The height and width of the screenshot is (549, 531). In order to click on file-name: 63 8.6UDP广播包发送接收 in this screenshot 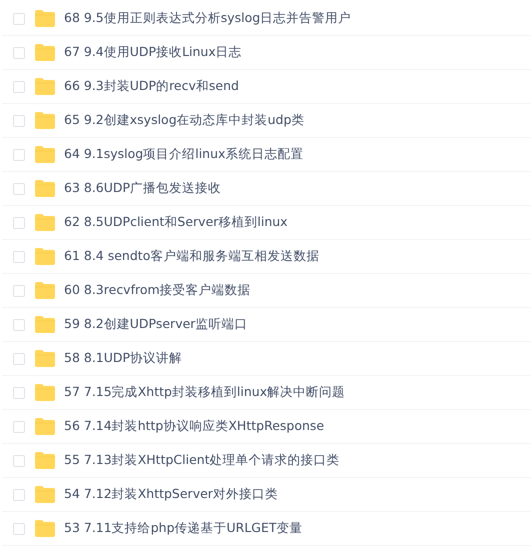, I will do `click(143, 188)`.